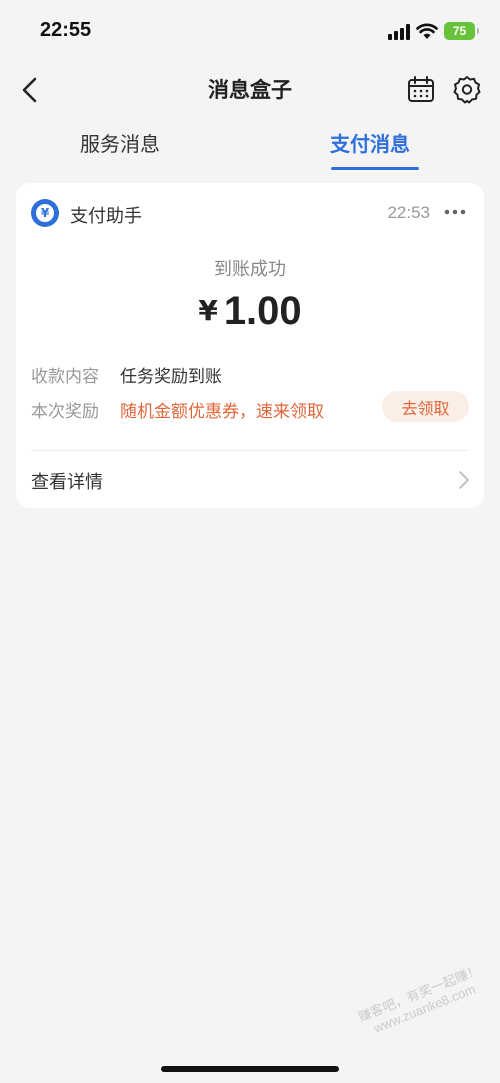 The height and width of the screenshot is (1083, 500). What do you see at coordinates (464, 480) in the screenshot?
I see `chevron-right-icon` at bounding box center [464, 480].